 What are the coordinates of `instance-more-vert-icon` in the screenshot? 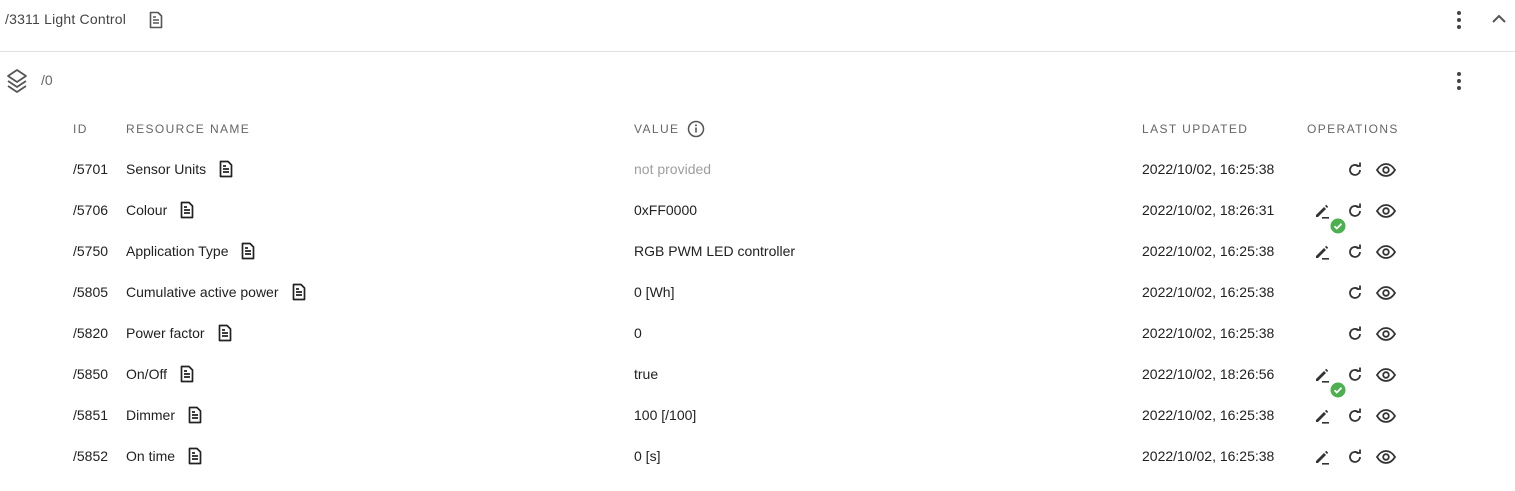 It's located at (1459, 81).